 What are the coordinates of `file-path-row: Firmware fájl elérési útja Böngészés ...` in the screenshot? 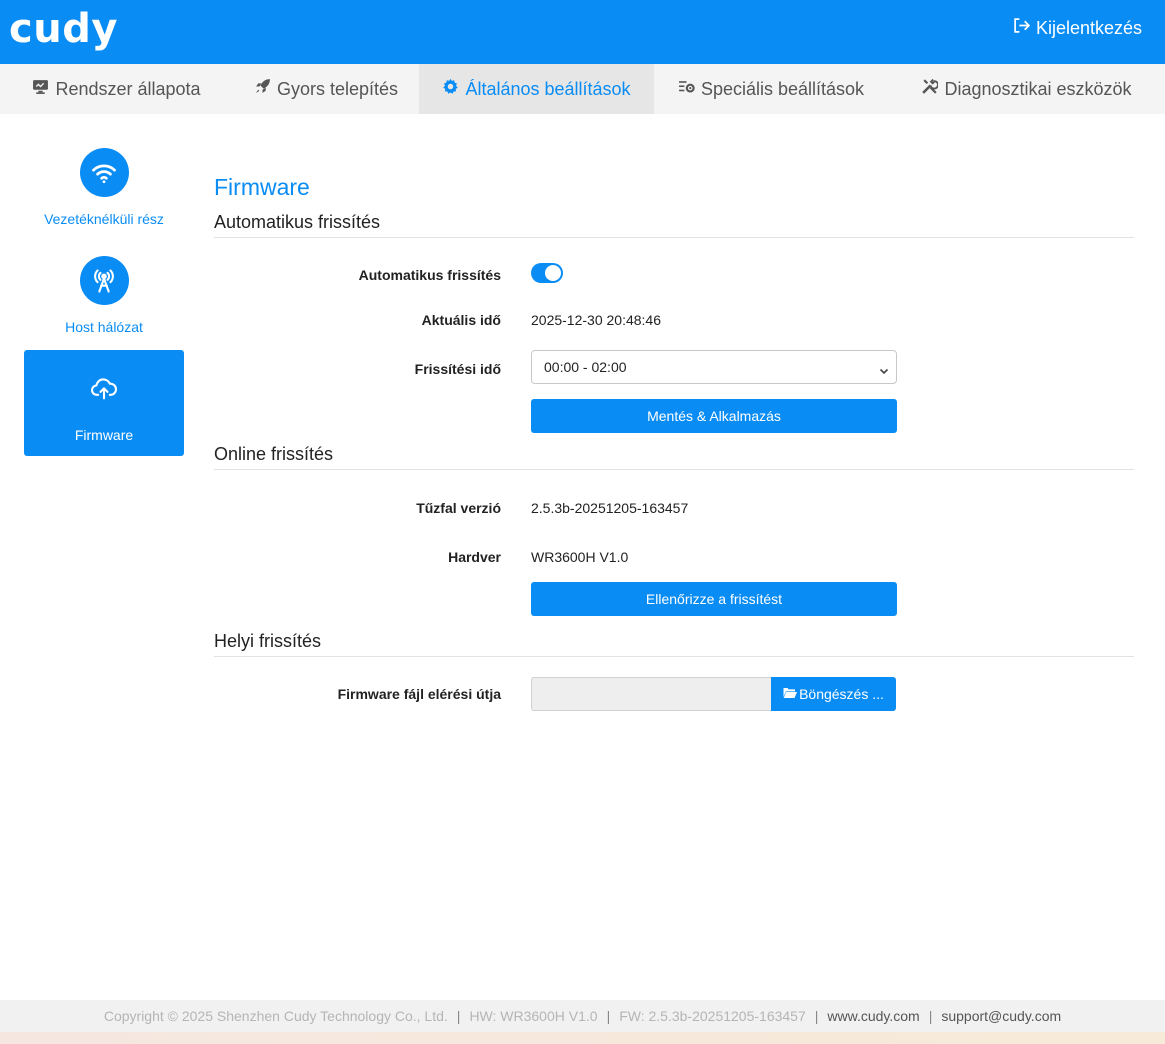 It's located at (674, 701).